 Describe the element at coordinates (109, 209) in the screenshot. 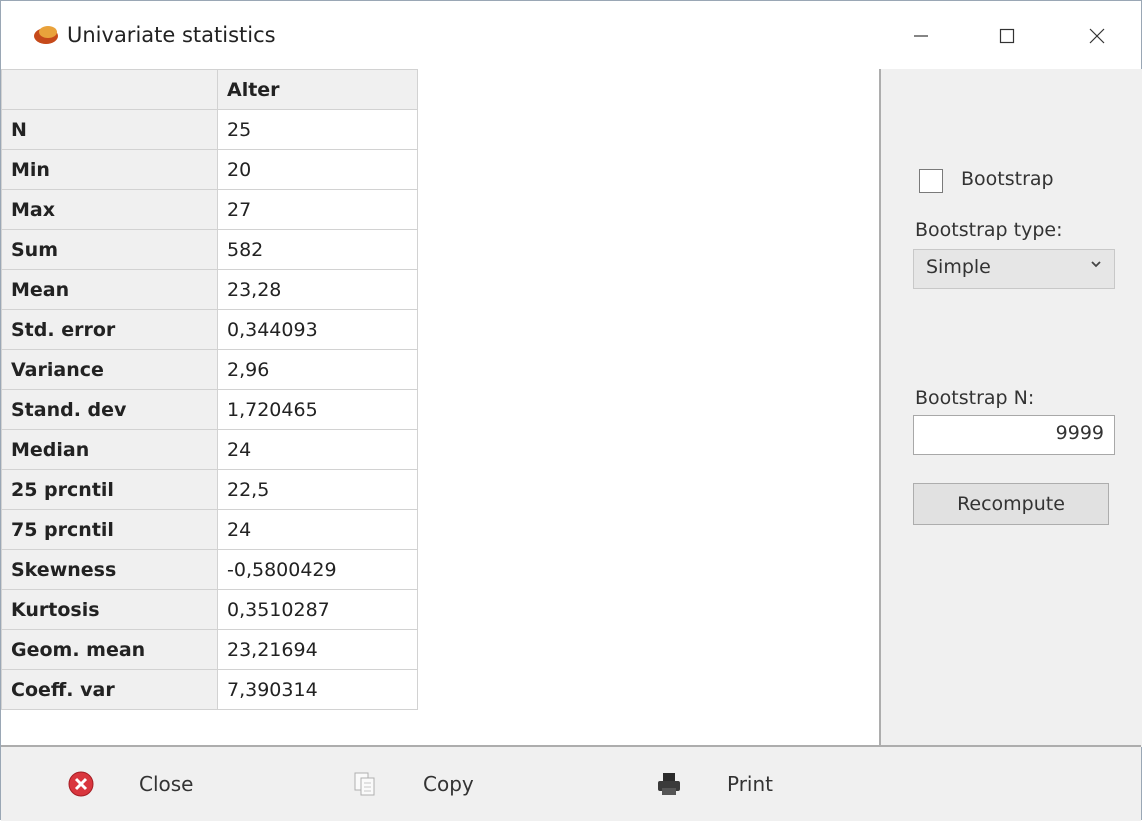

I see `row-label: Max` at that location.